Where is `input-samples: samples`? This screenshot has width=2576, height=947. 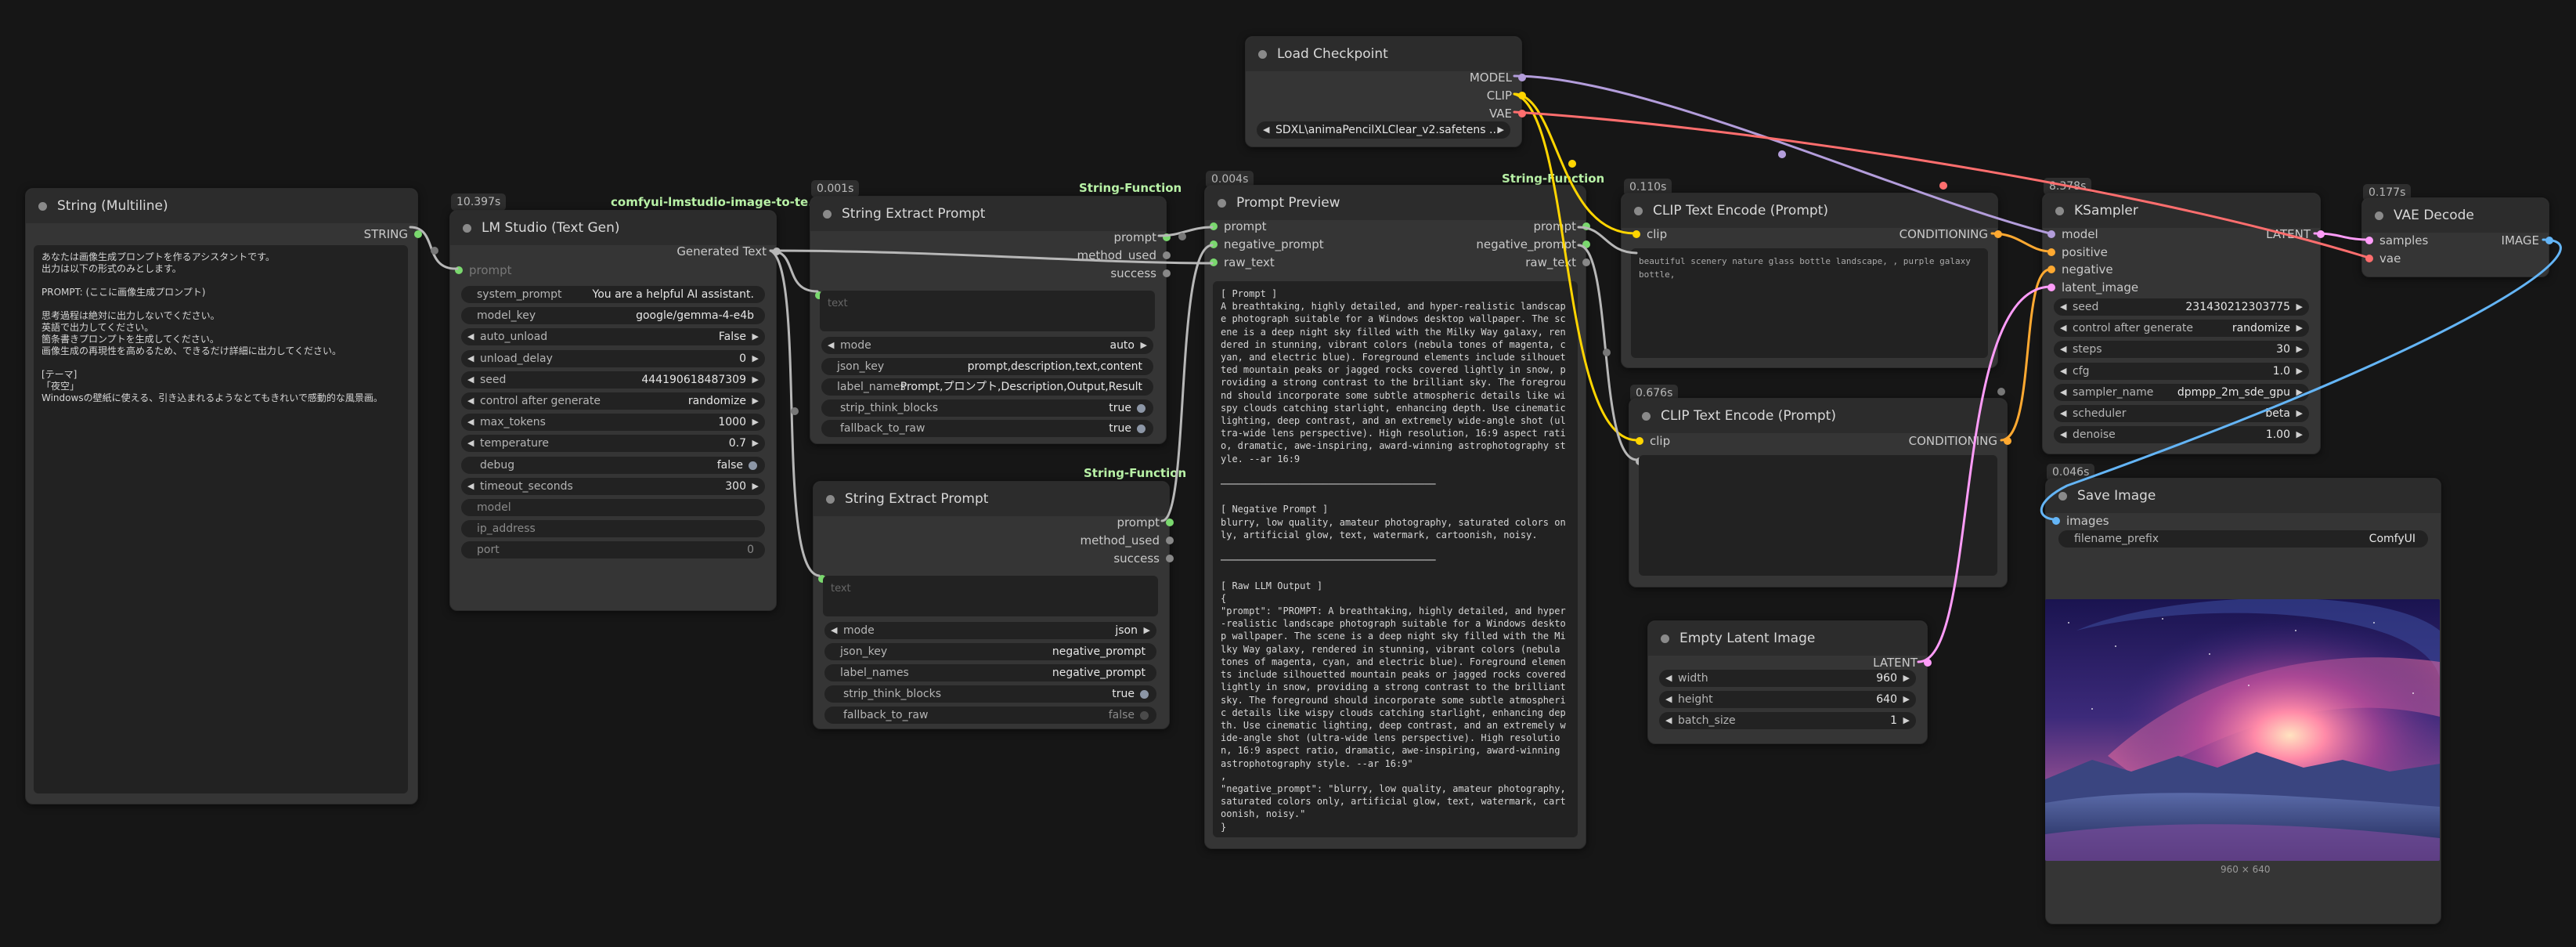
input-samples: samples is located at coordinates (2396, 240).